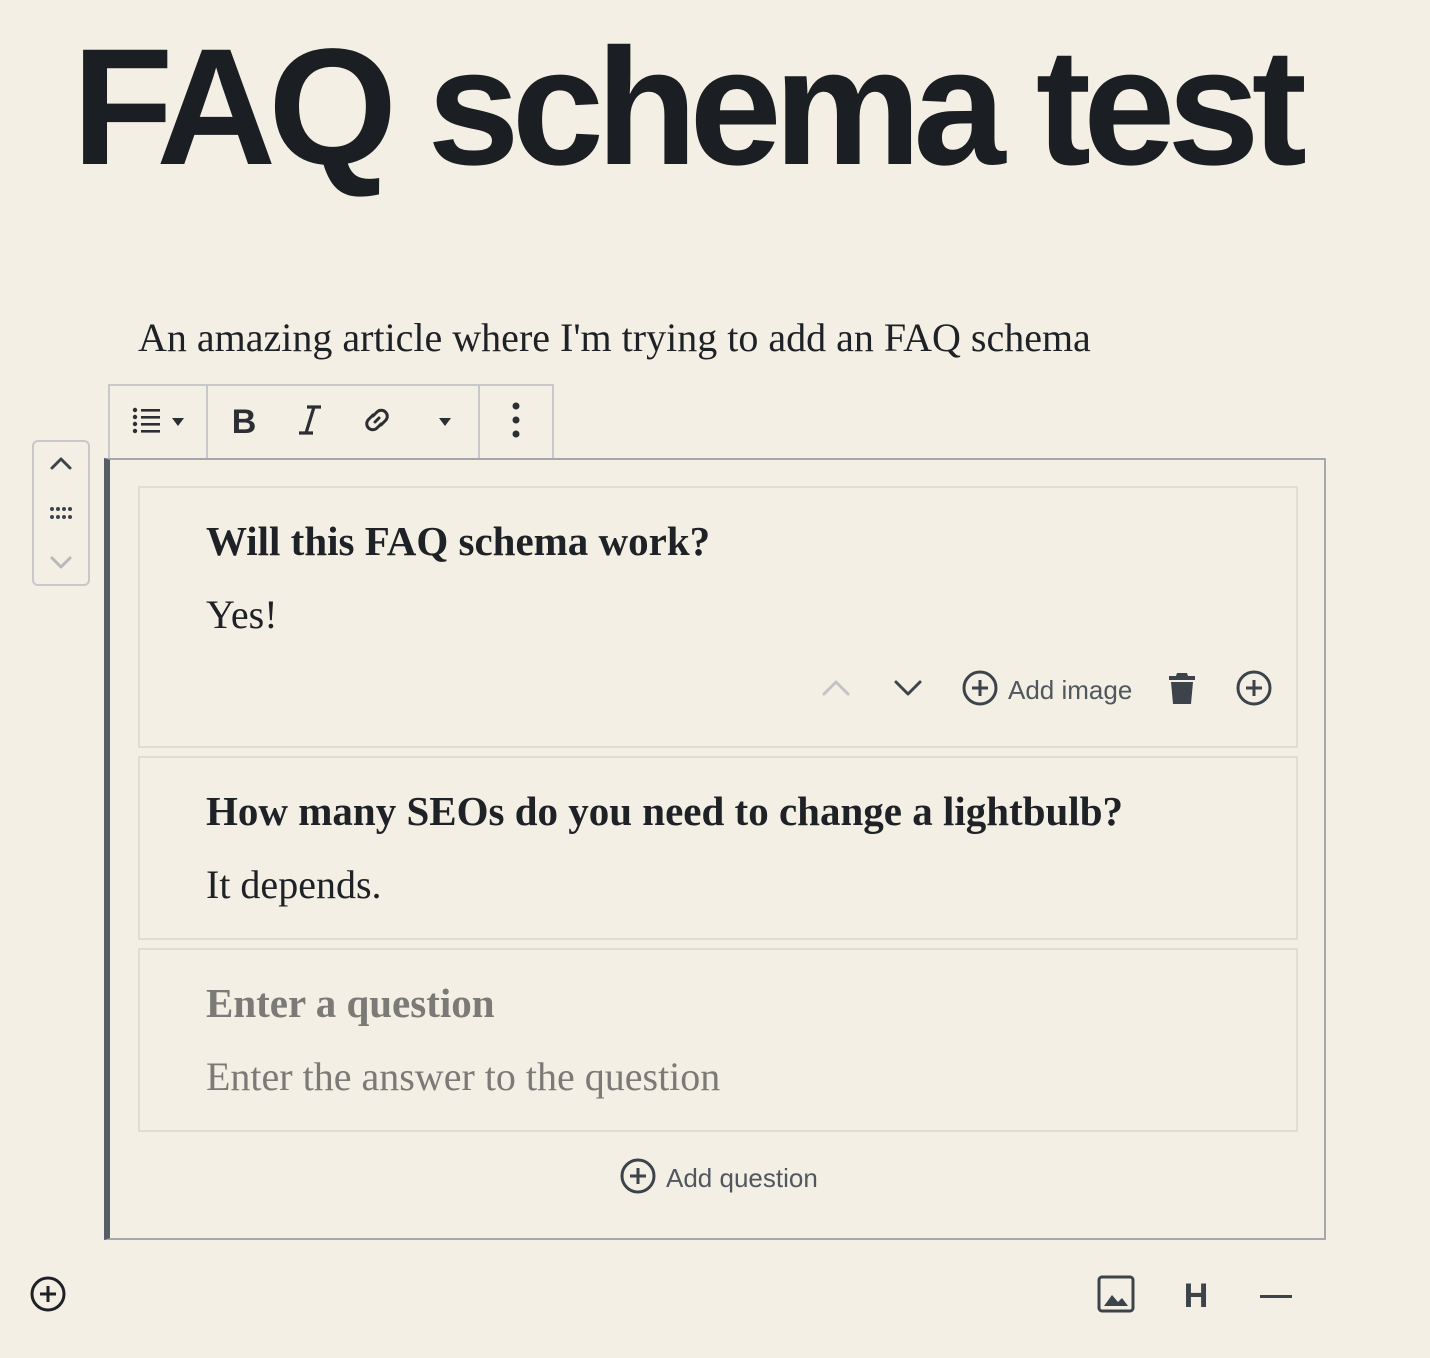  I want to click on add-image-button: Add image, so click(1047, 690).